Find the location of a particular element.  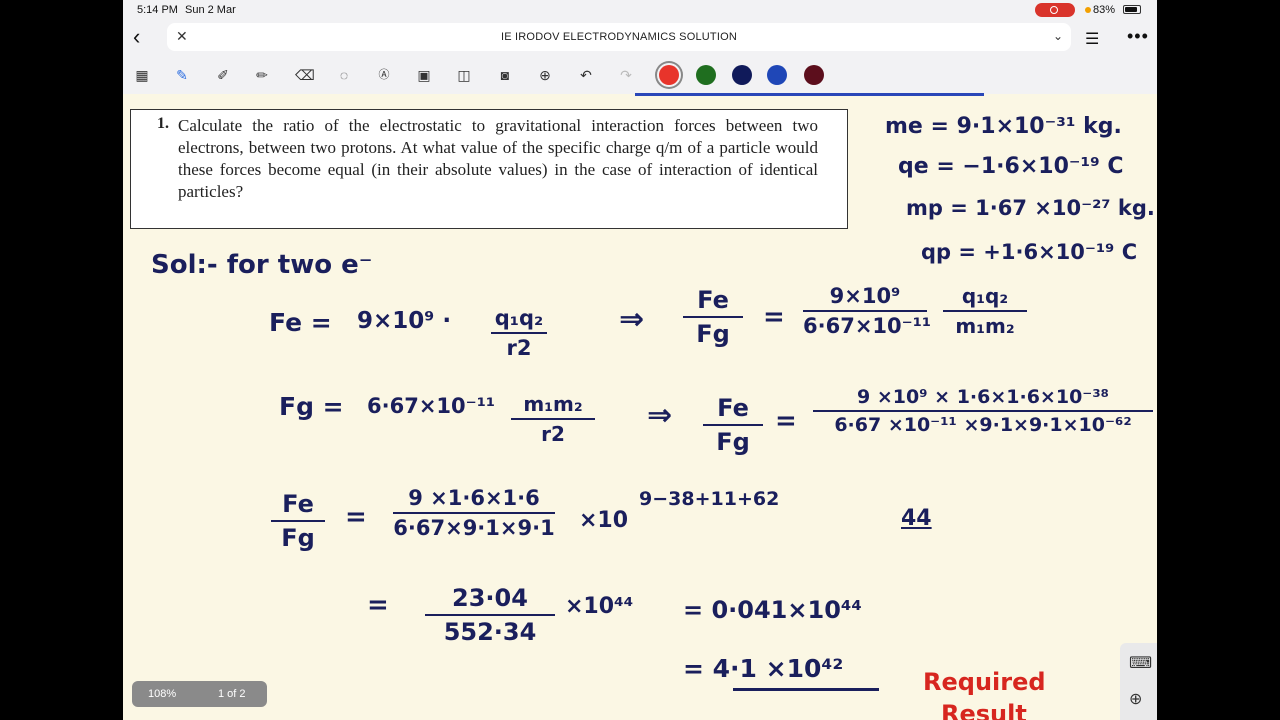

image-icon: ▣ is located at coordinates (424, 75).